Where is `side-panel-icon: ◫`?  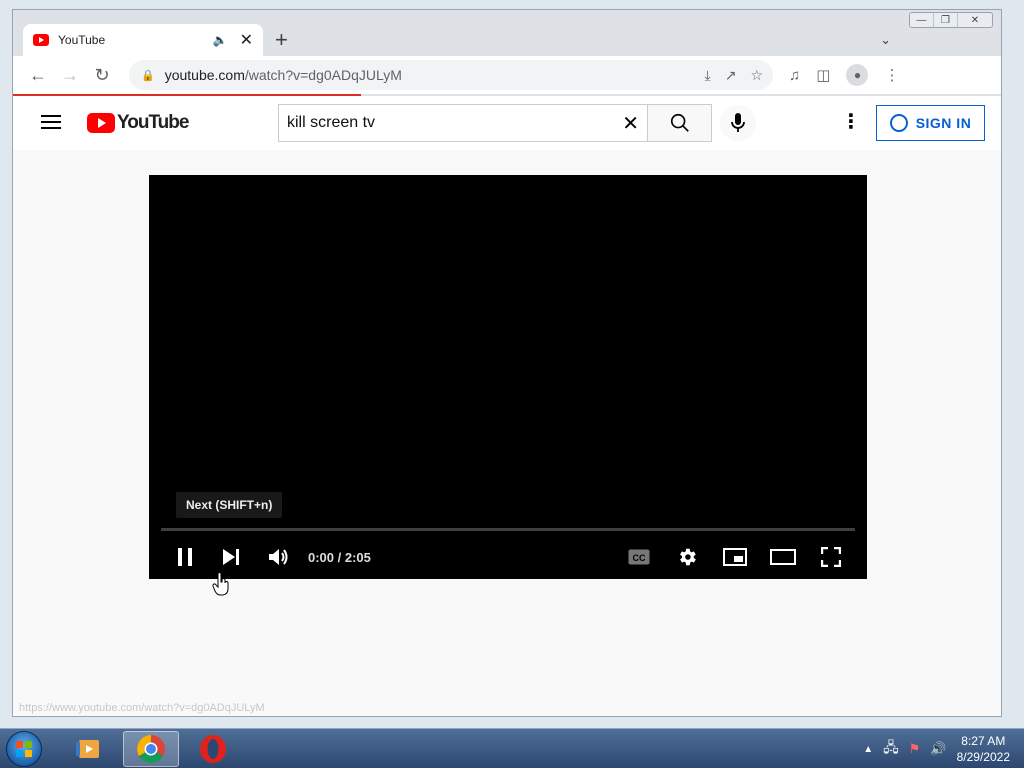
side-panel-icon: ◫ is located at coordinates (823, 75).